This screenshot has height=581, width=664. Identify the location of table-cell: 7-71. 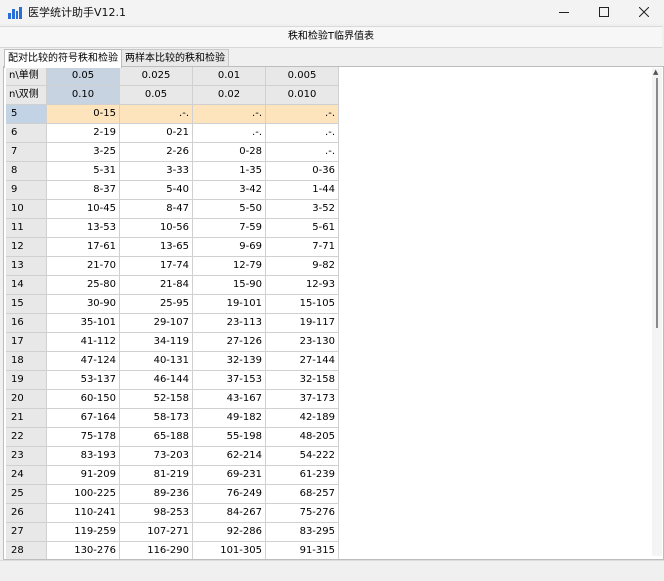
(302, 247).